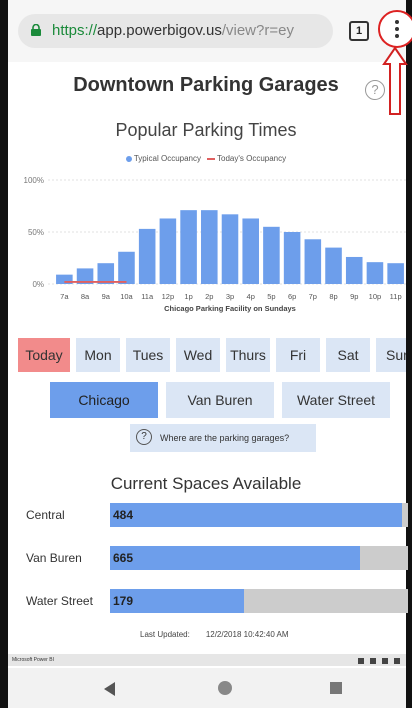  Describe the element at coordinates (144, 437) in the screenshot. I see `question-icon: ?` at that location.